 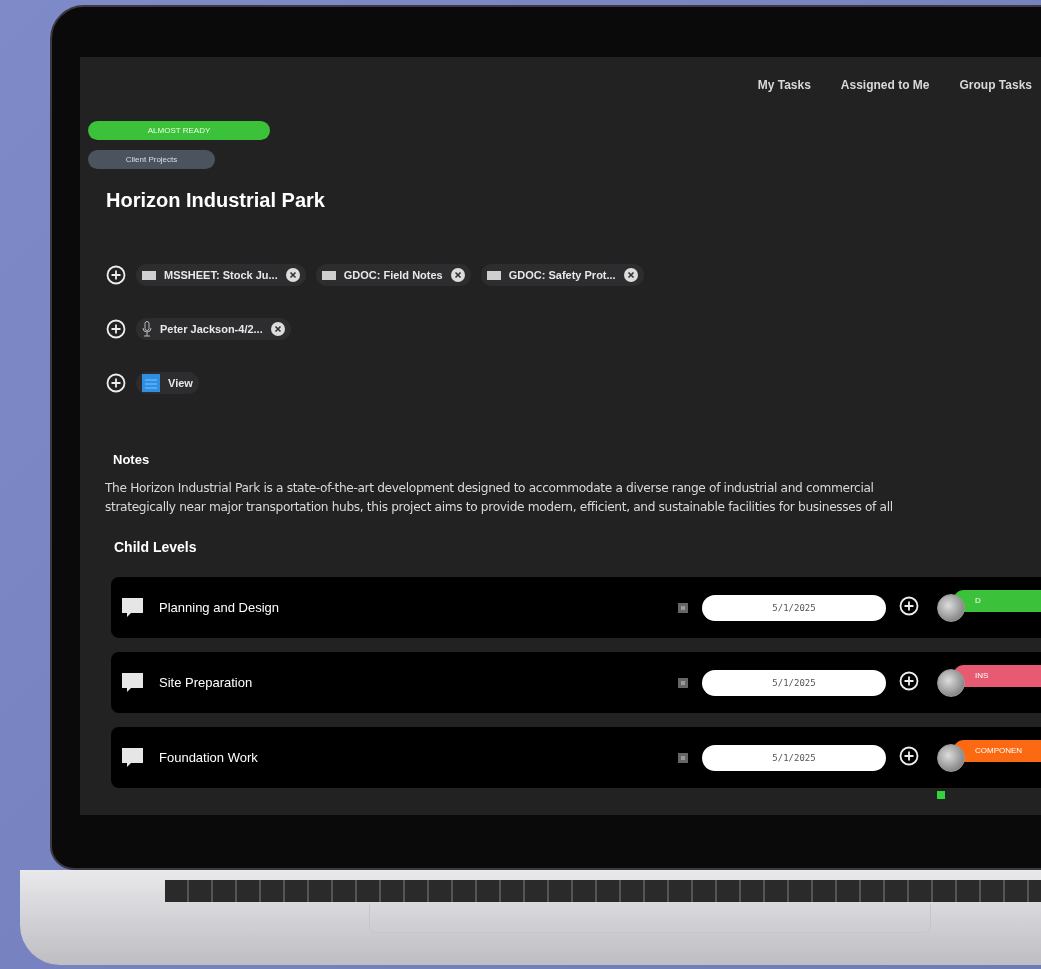 What do you see at coordinates (206, 682) in the screenshot?
I see `level-name: Site Preparation` at bounding box center [206, 682].